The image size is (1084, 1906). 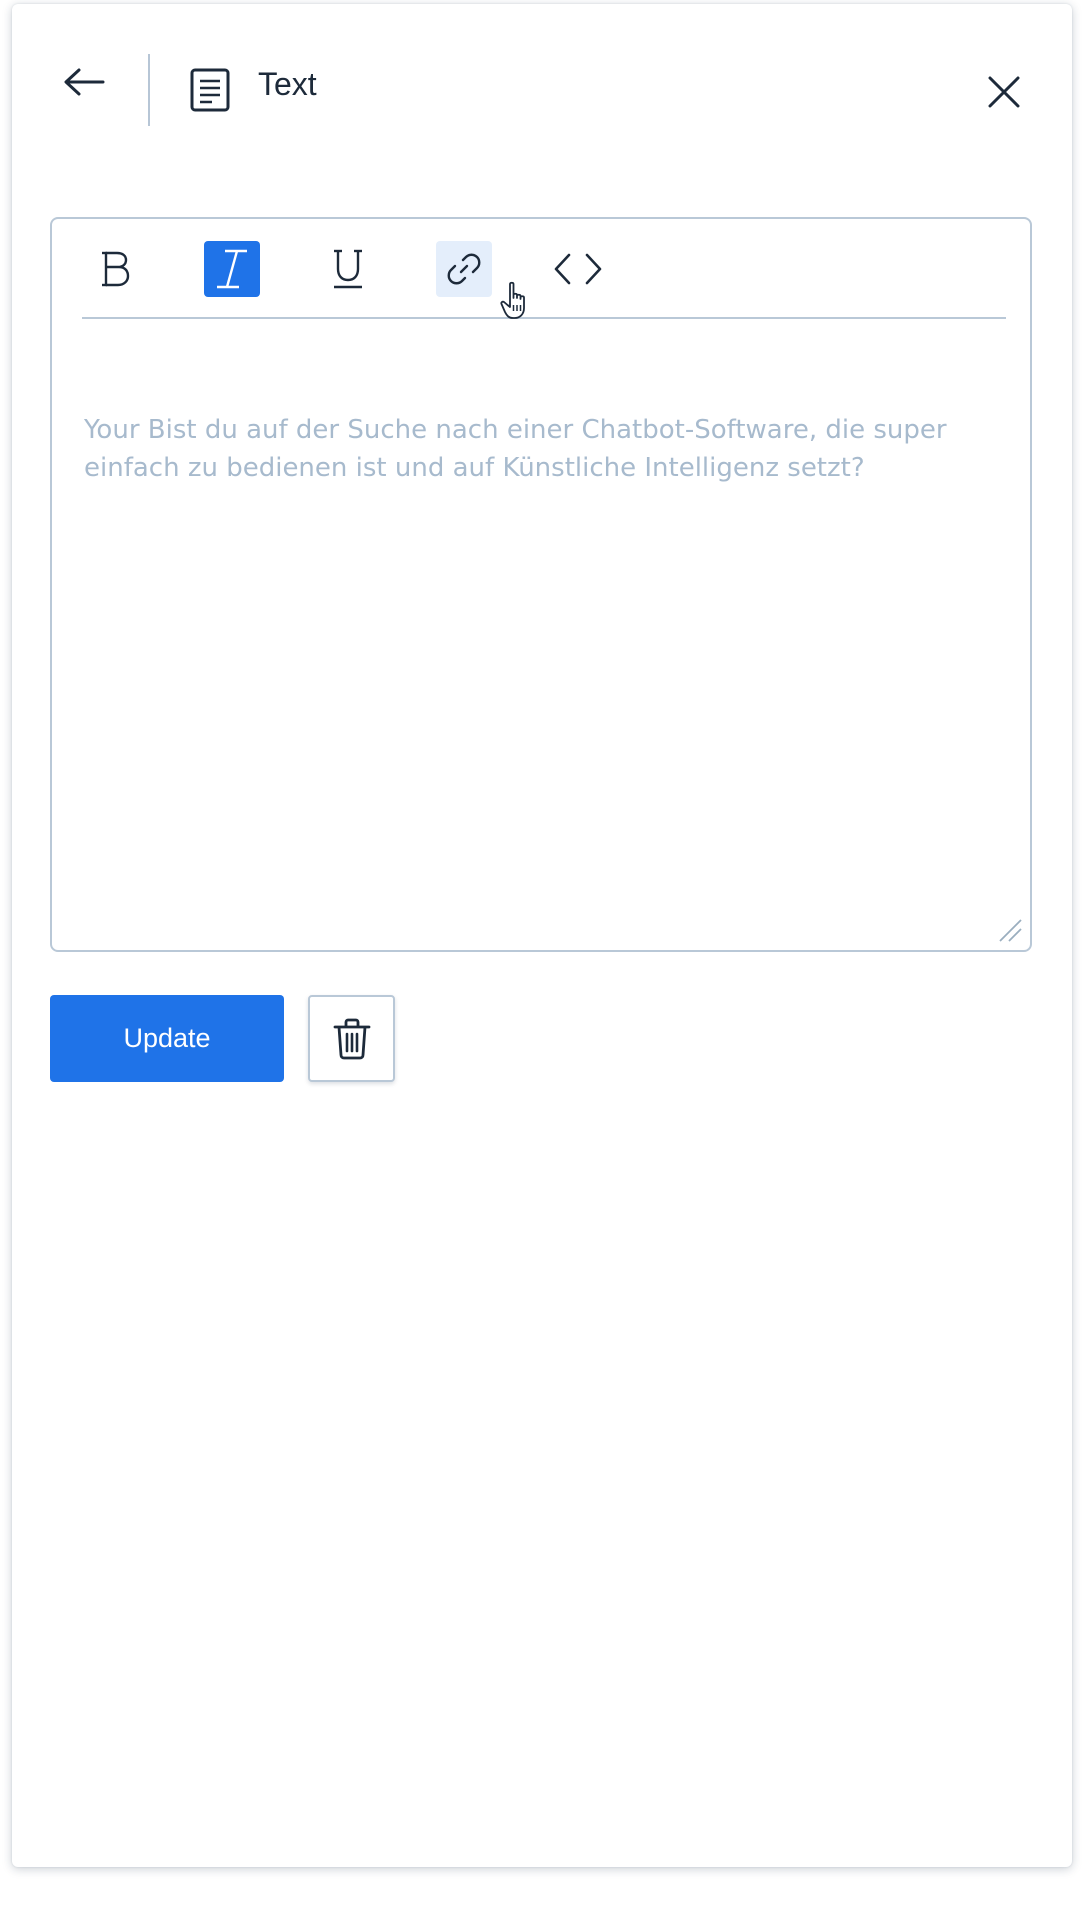 I want to click on arrow-left-icon, so click(x=84, y=82).